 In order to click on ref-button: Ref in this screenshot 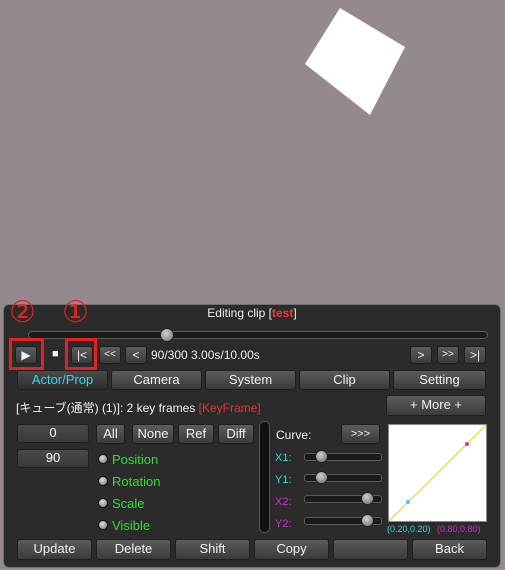, I will do `click(196, 434)`.